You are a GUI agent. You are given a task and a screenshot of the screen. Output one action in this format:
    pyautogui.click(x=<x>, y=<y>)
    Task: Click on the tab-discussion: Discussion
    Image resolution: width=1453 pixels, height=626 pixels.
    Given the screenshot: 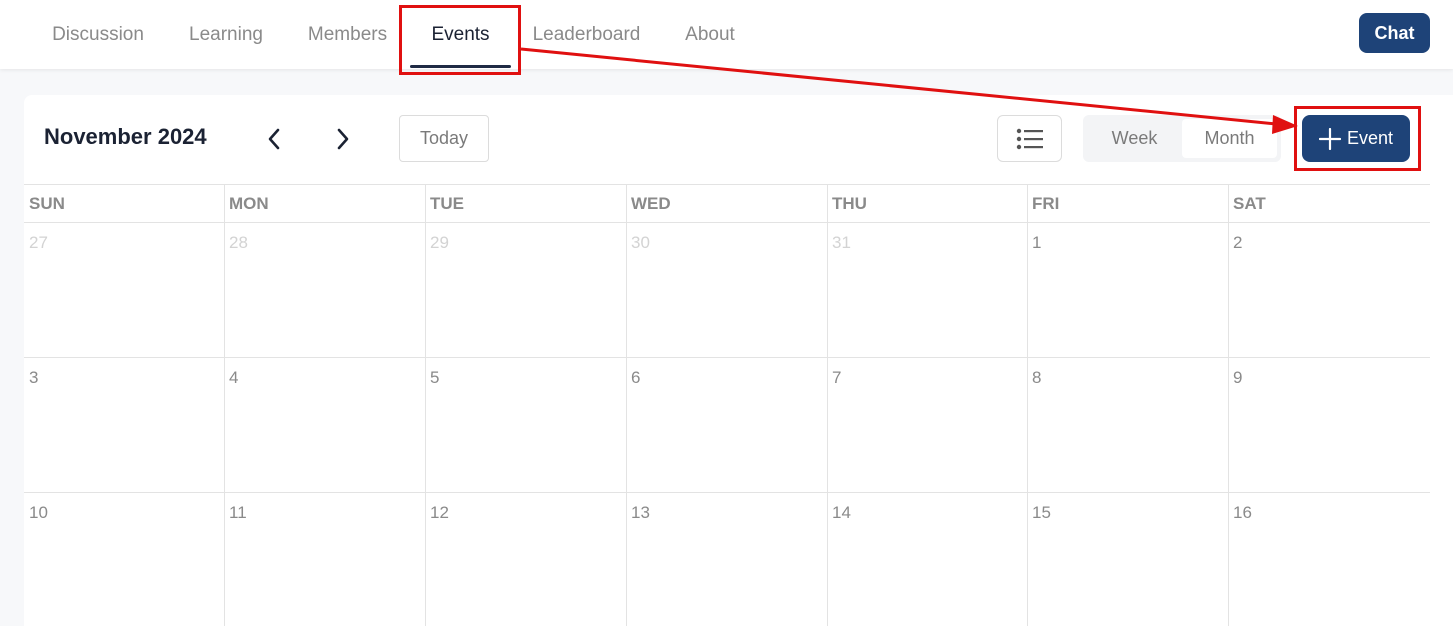 What is the action you would take?
    pyautogui.click(x=98, y=34)
    